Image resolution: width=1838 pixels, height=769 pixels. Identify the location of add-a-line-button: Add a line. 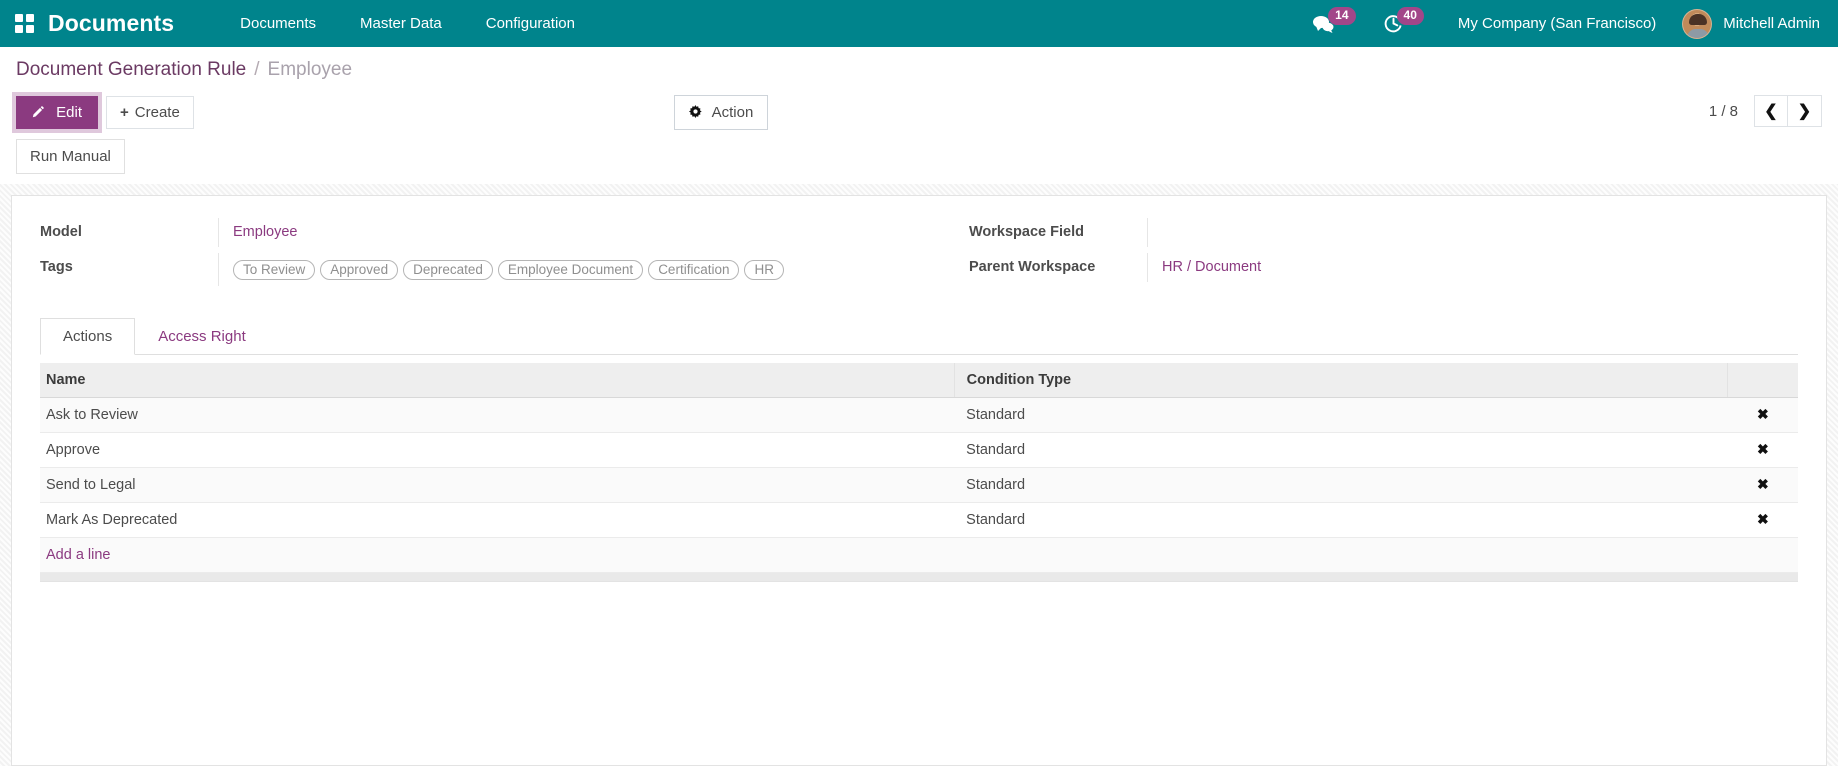
(919, 555).